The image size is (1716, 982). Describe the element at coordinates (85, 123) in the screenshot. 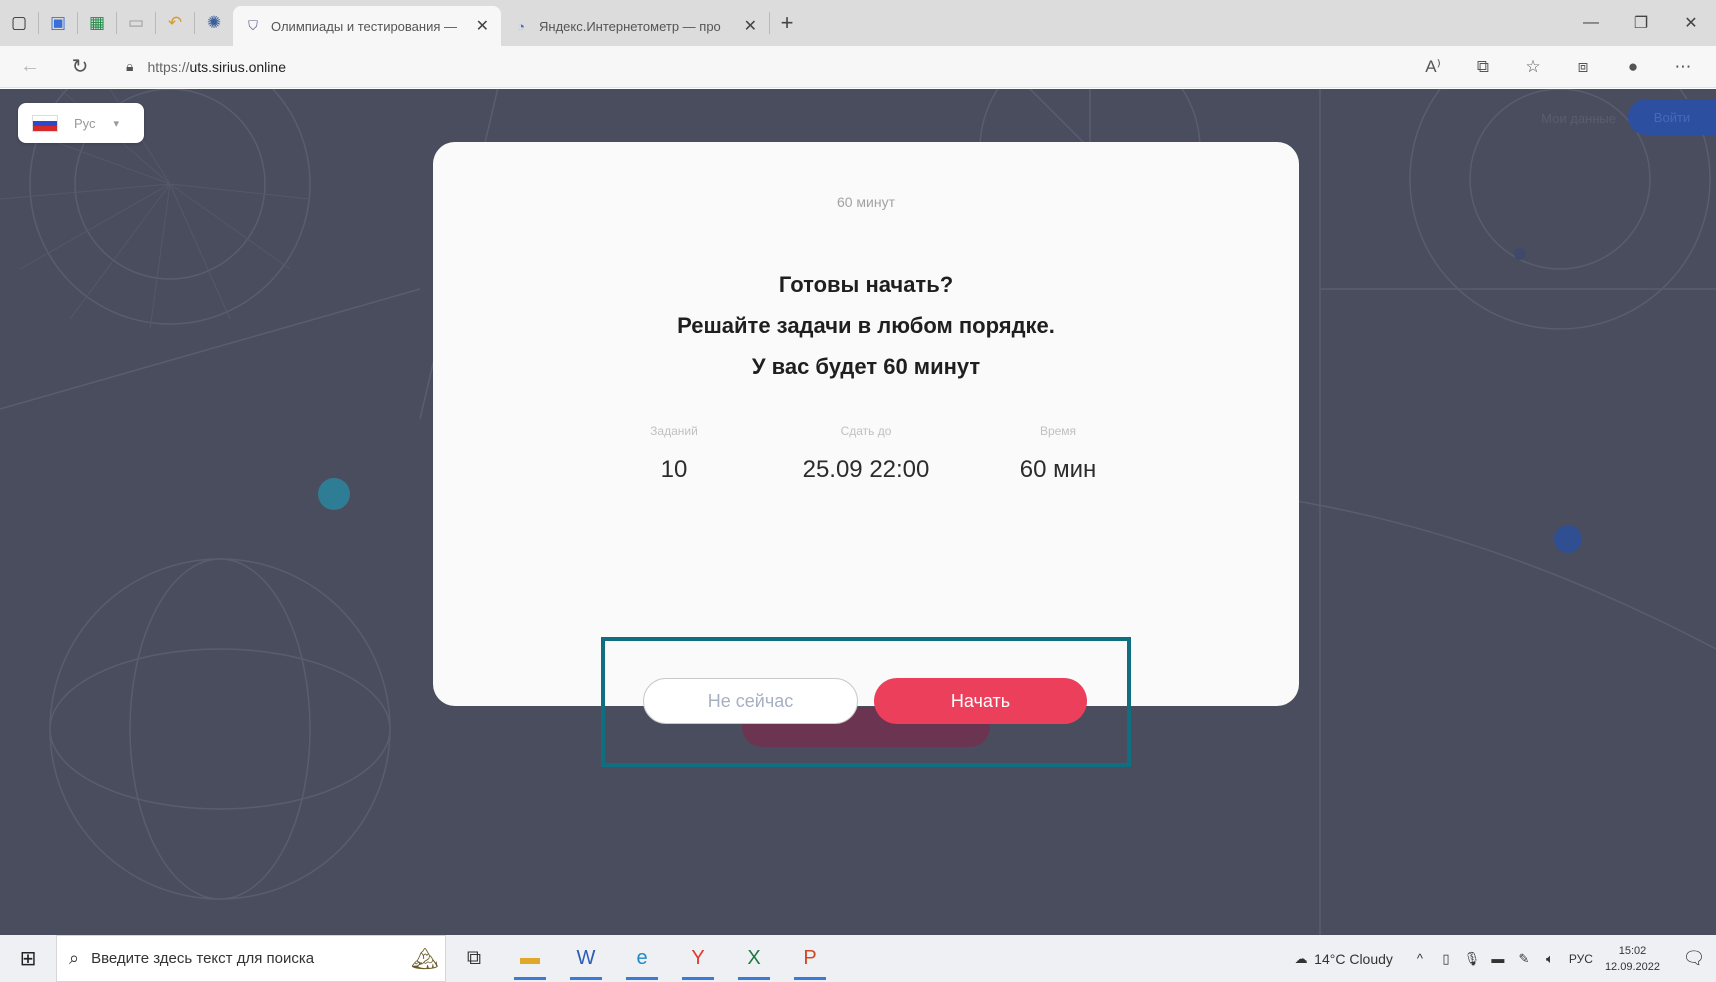

I see `language-label: Рус` at that location.